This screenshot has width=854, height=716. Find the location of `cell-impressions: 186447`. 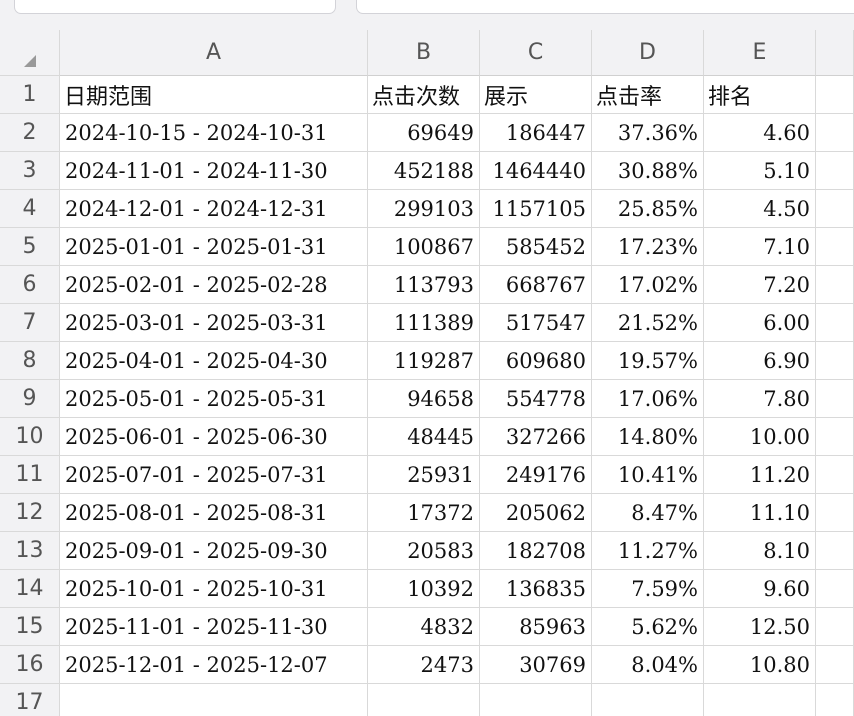

cell-impressions: 186447 is located at coordinates (536, 133).